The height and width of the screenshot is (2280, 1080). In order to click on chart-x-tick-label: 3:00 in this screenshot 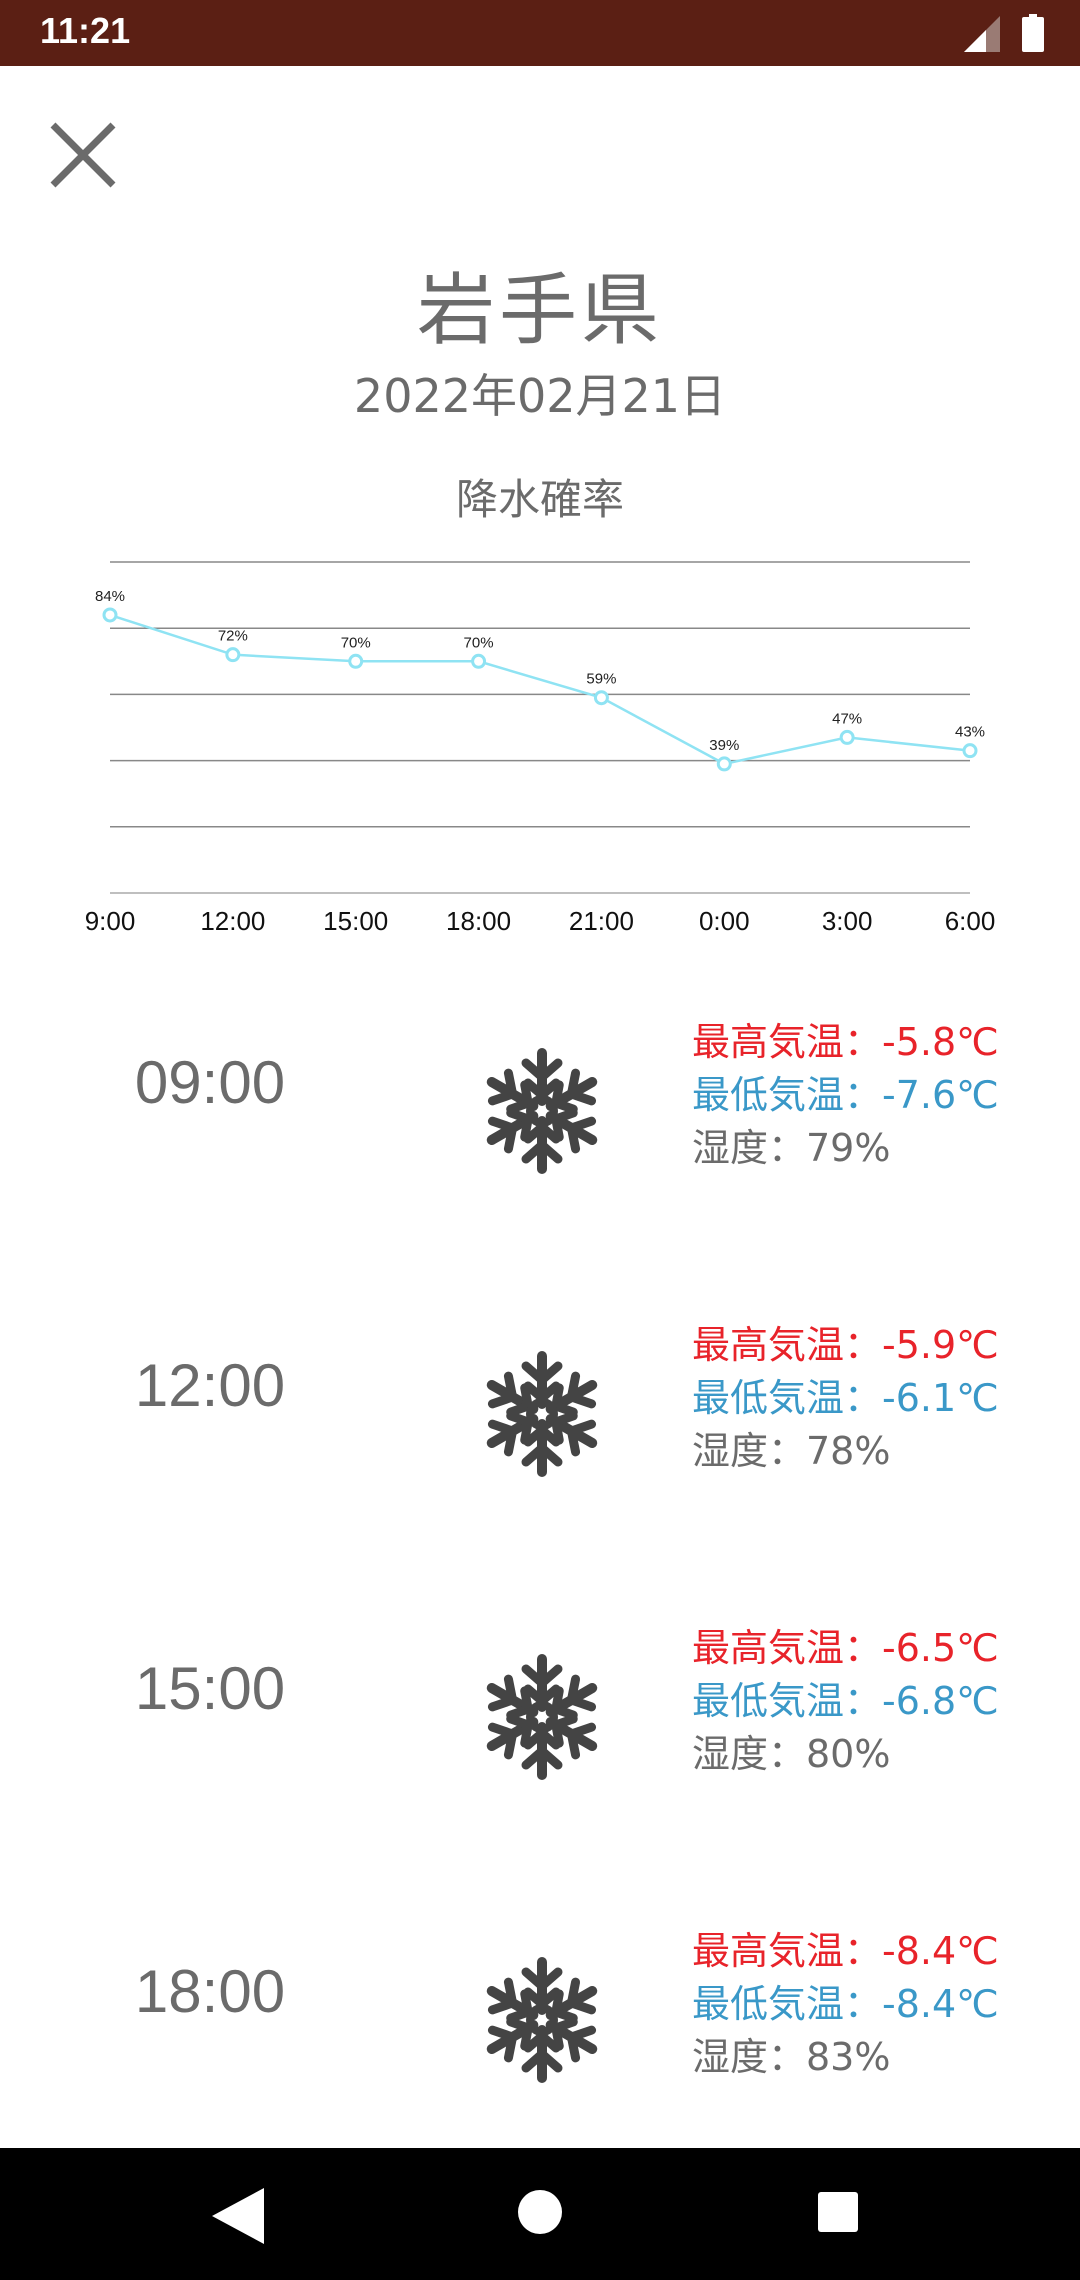, I will do `click(847, 921)`.